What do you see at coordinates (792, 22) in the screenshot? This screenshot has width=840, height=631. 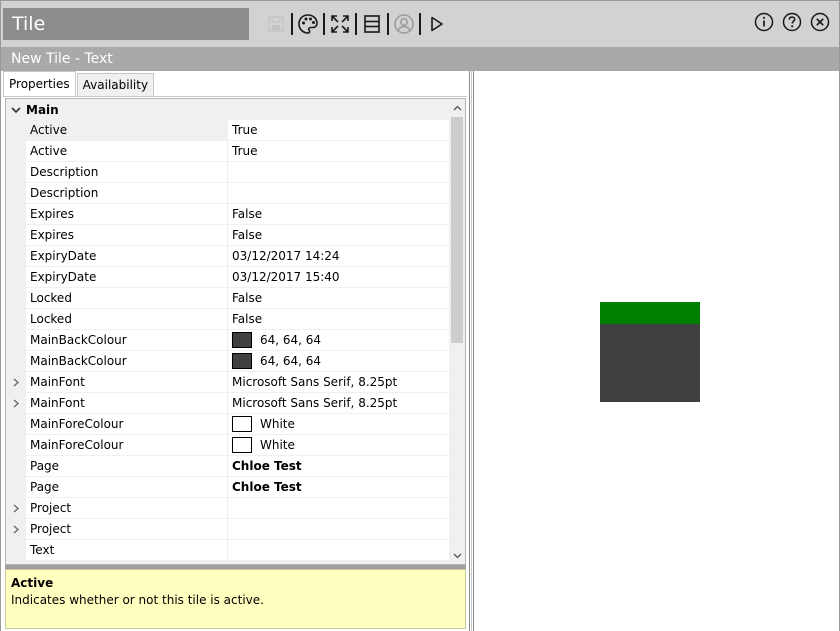 I see `help-icon` at bounding box center [792, 22].